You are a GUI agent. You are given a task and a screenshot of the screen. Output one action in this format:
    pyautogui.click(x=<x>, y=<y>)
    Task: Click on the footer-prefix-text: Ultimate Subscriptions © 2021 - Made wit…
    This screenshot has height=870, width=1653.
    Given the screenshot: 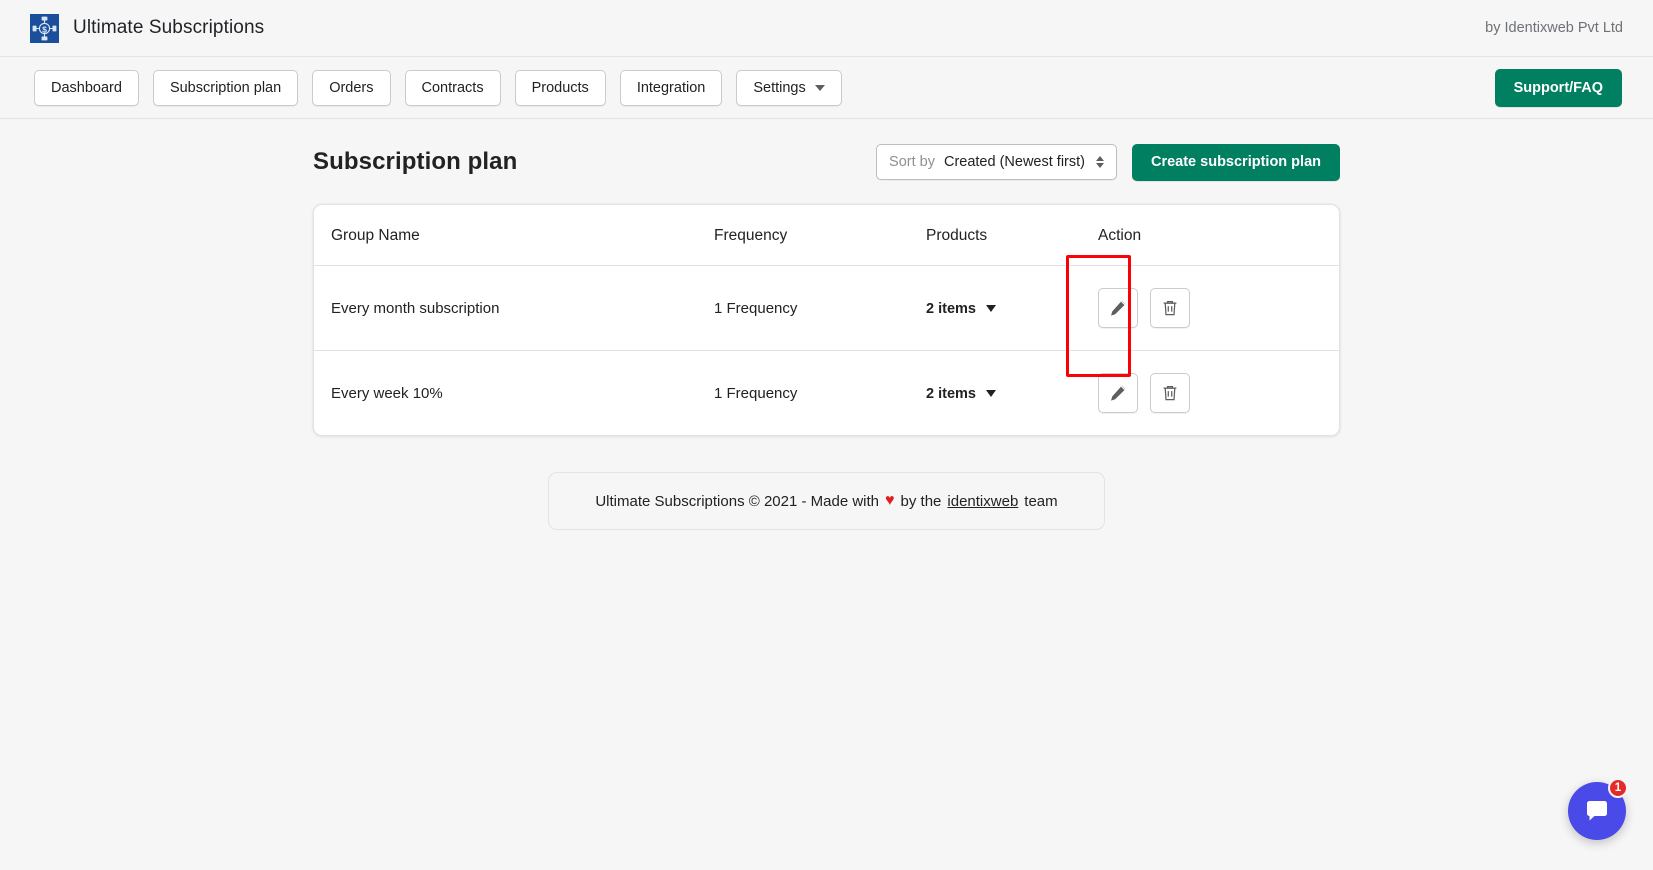 What is the action you would take?
    pyautogui.click(x=737, y=501)
    